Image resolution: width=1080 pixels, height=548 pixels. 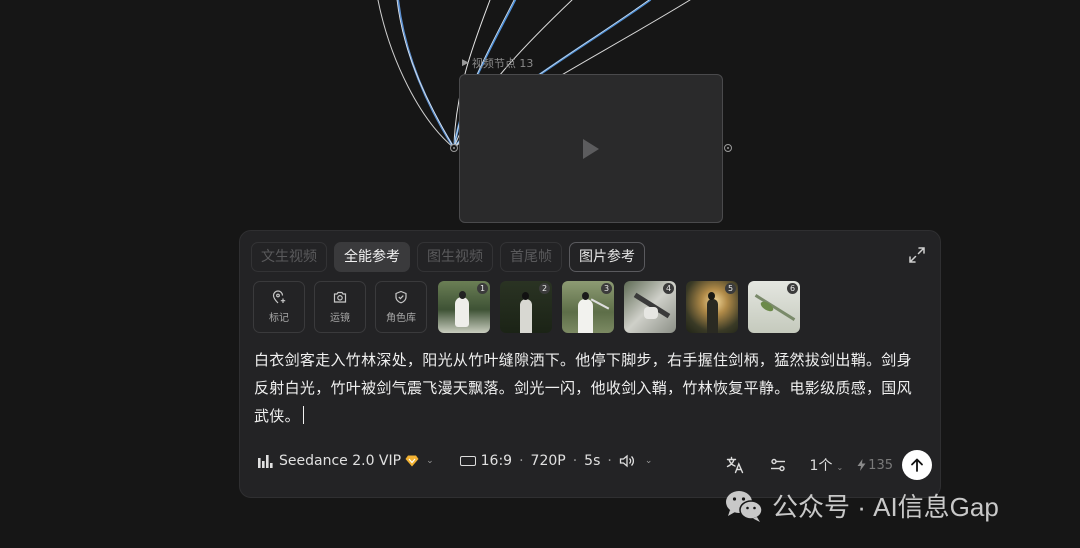 I want to click on speaker-icon, so click(x=627, y=461).